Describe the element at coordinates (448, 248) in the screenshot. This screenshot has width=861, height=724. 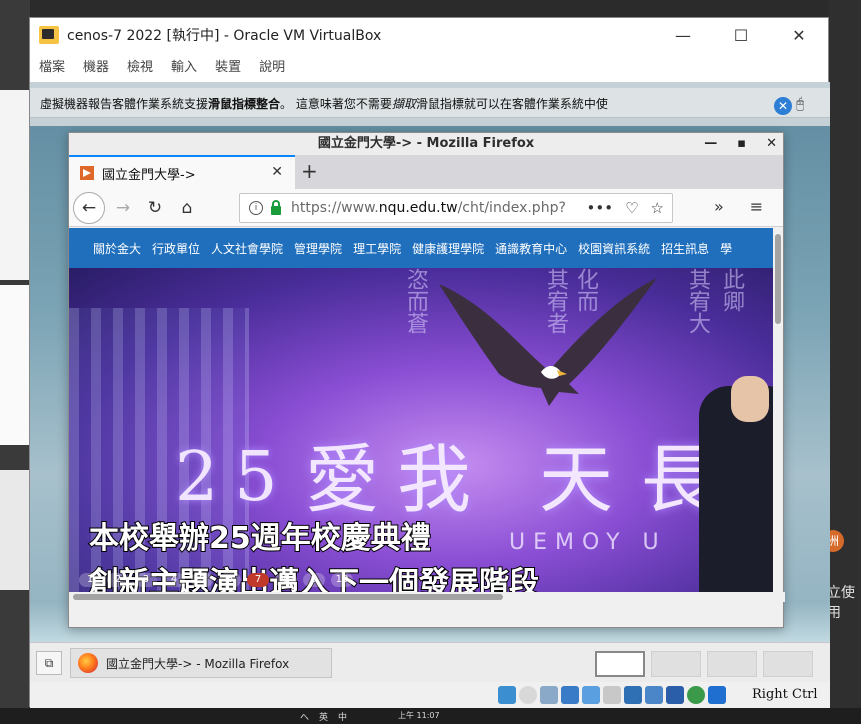
I see `site-nav-item: 健康護理學院` at that location.